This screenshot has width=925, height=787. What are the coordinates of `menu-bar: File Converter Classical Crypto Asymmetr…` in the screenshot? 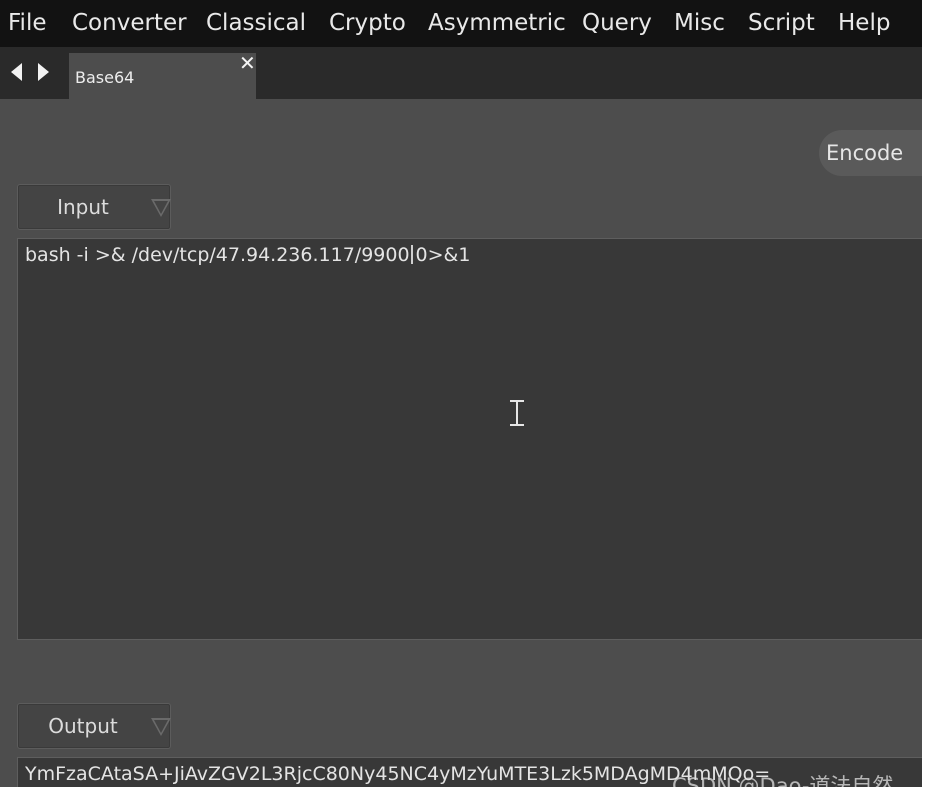 It's located at (461, 23).